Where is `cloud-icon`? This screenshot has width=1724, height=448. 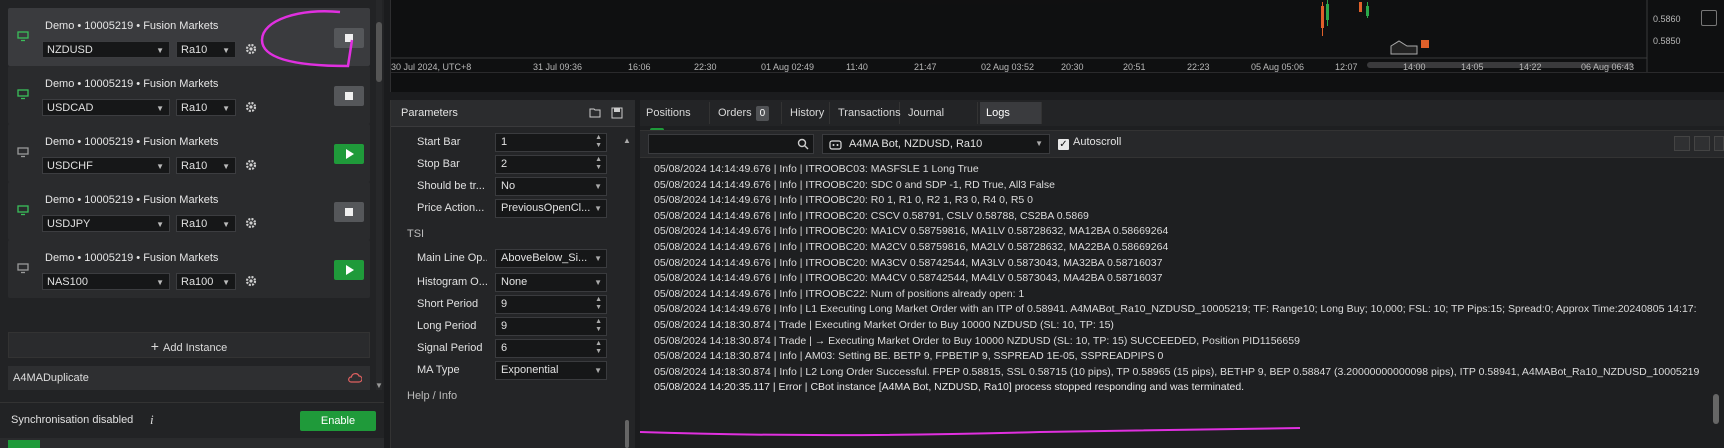 cloud-icon is located at coordinates (355, 378).